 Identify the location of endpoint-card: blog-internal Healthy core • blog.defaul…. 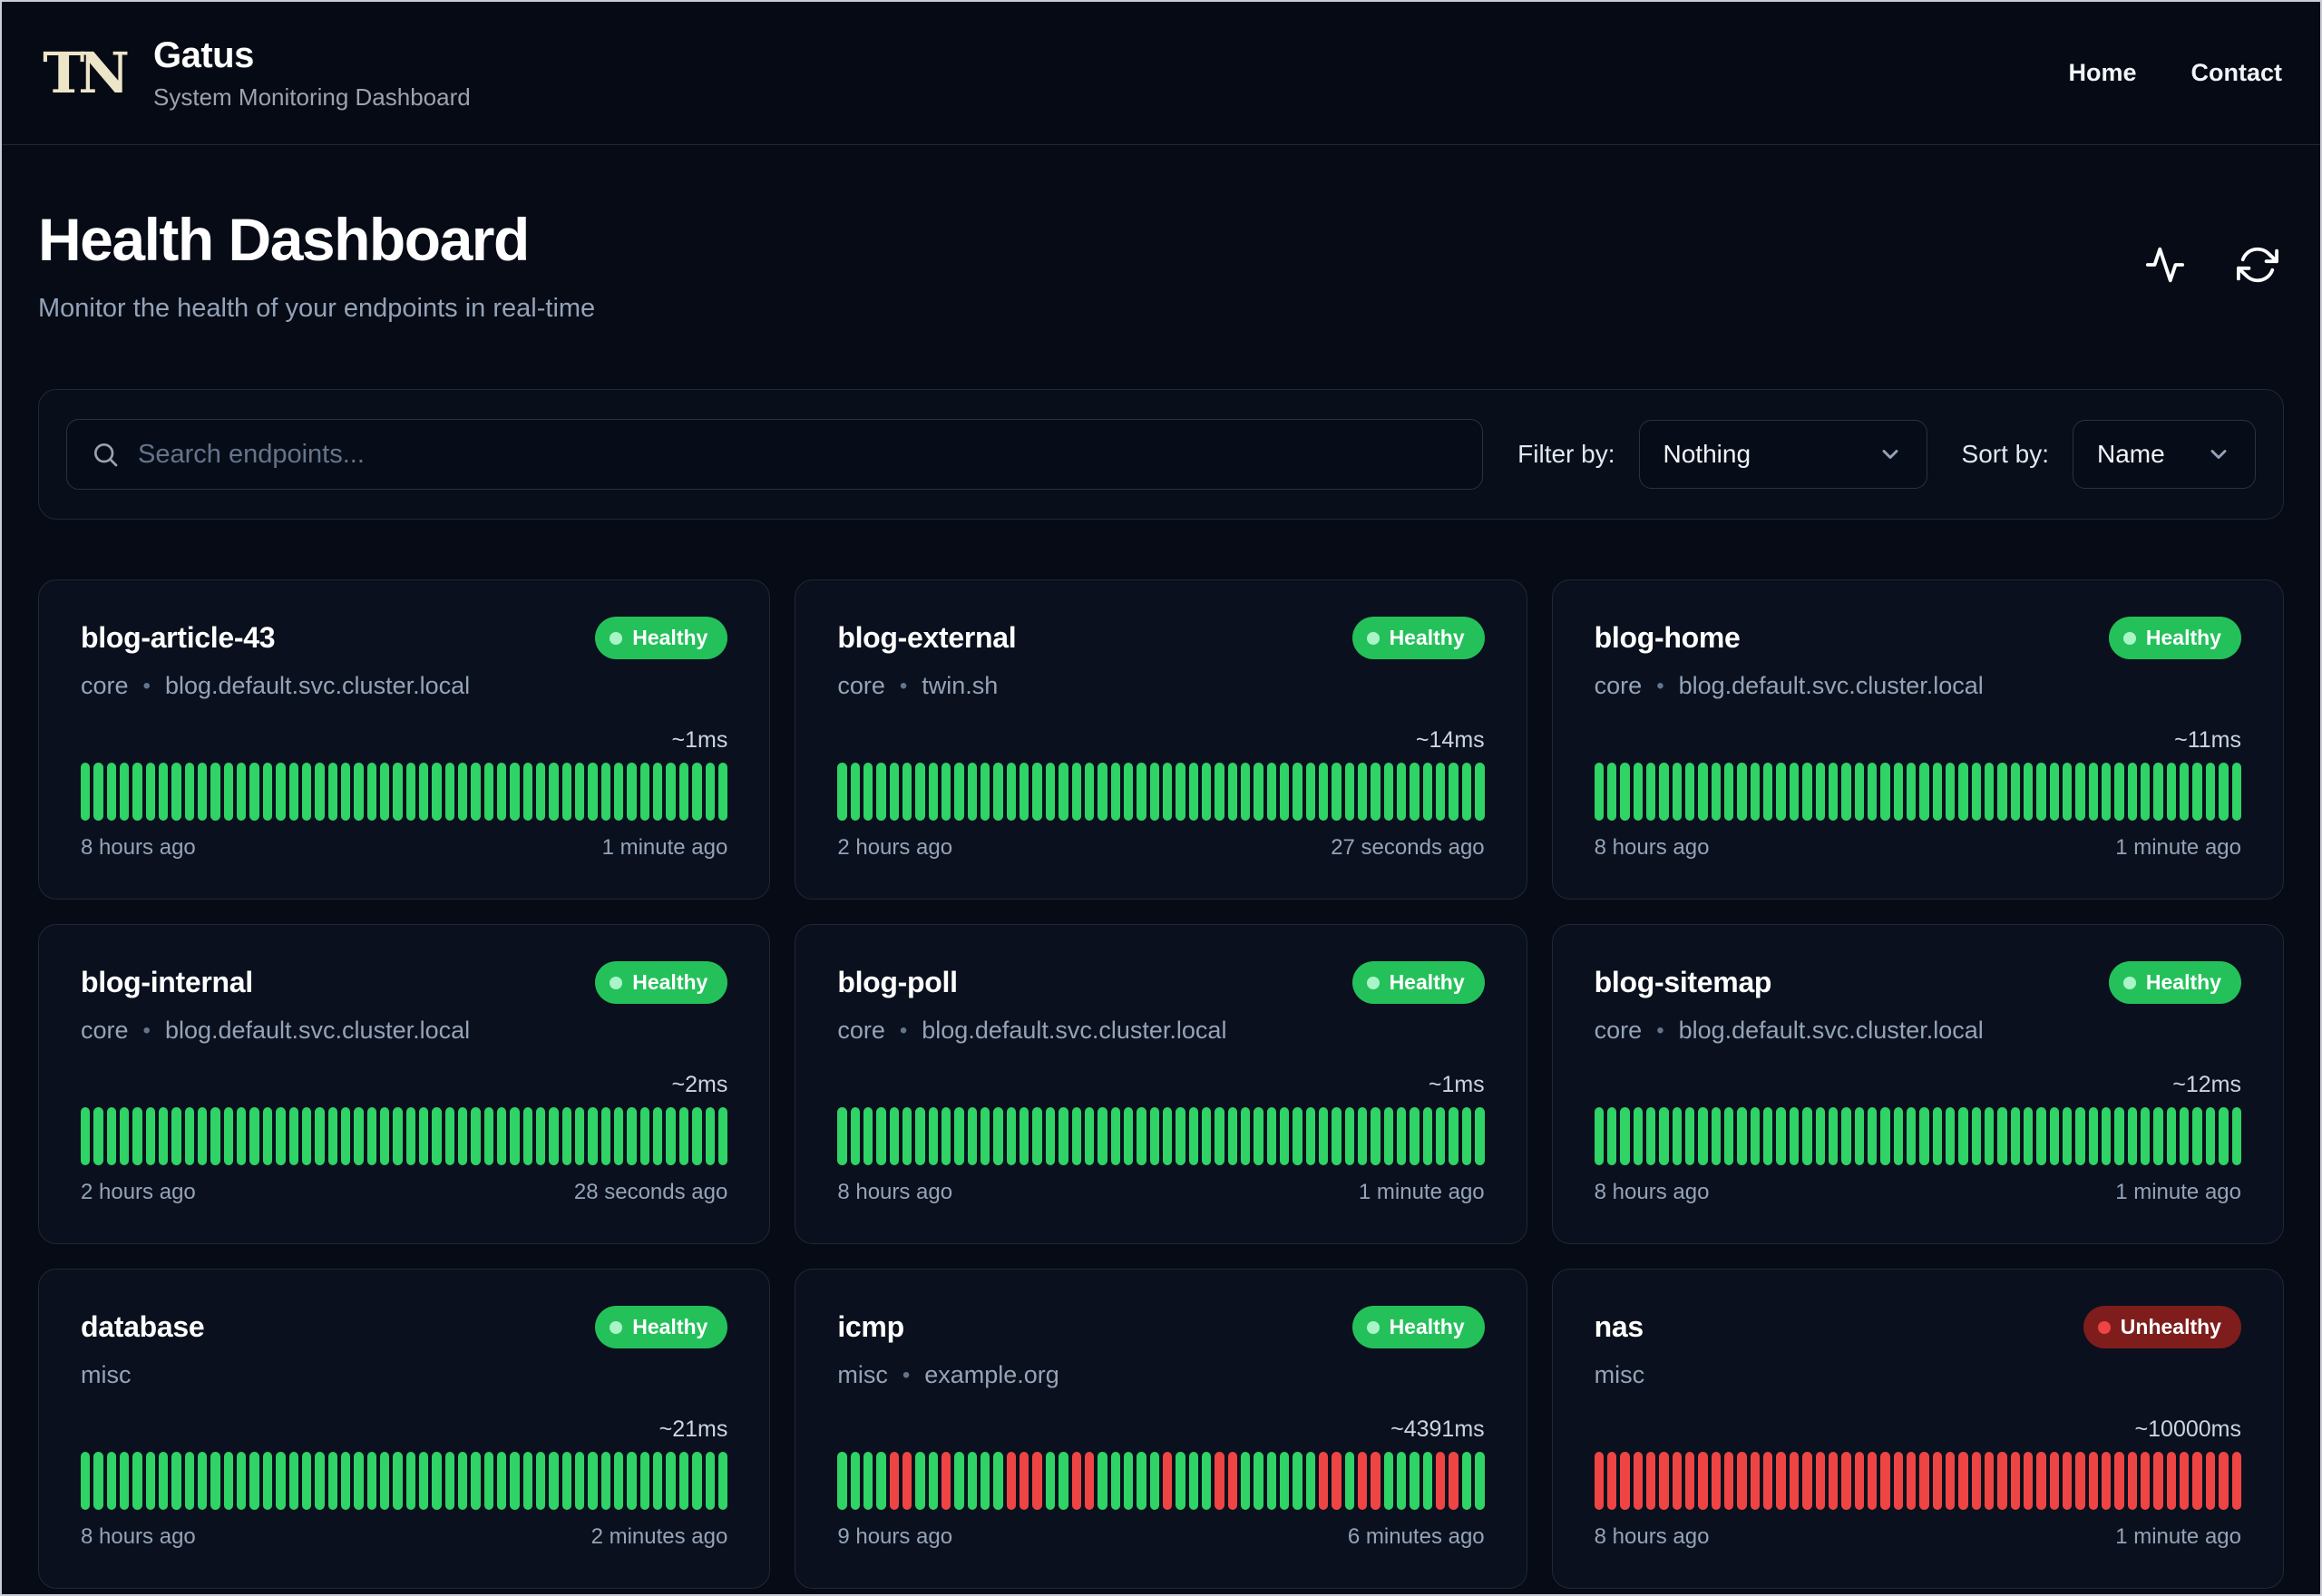
(404, 1084).